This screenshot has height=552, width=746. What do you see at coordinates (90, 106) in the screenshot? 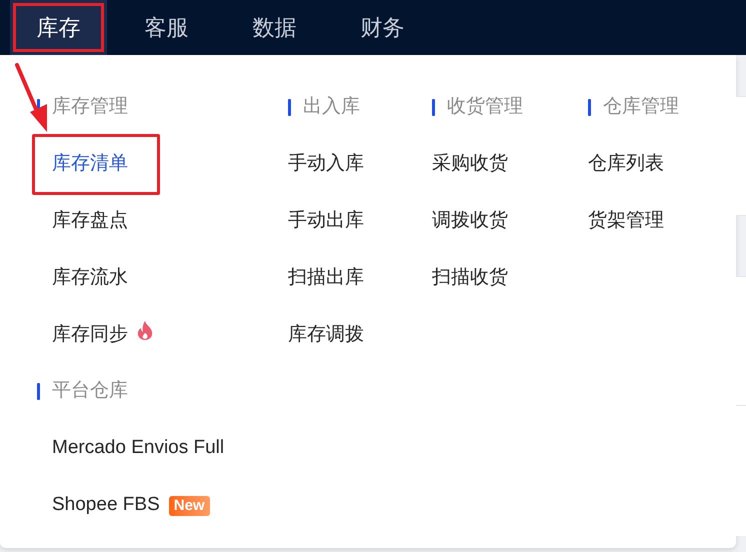
I see `group-heading: 库存管理` at bounding box center [90, 106].